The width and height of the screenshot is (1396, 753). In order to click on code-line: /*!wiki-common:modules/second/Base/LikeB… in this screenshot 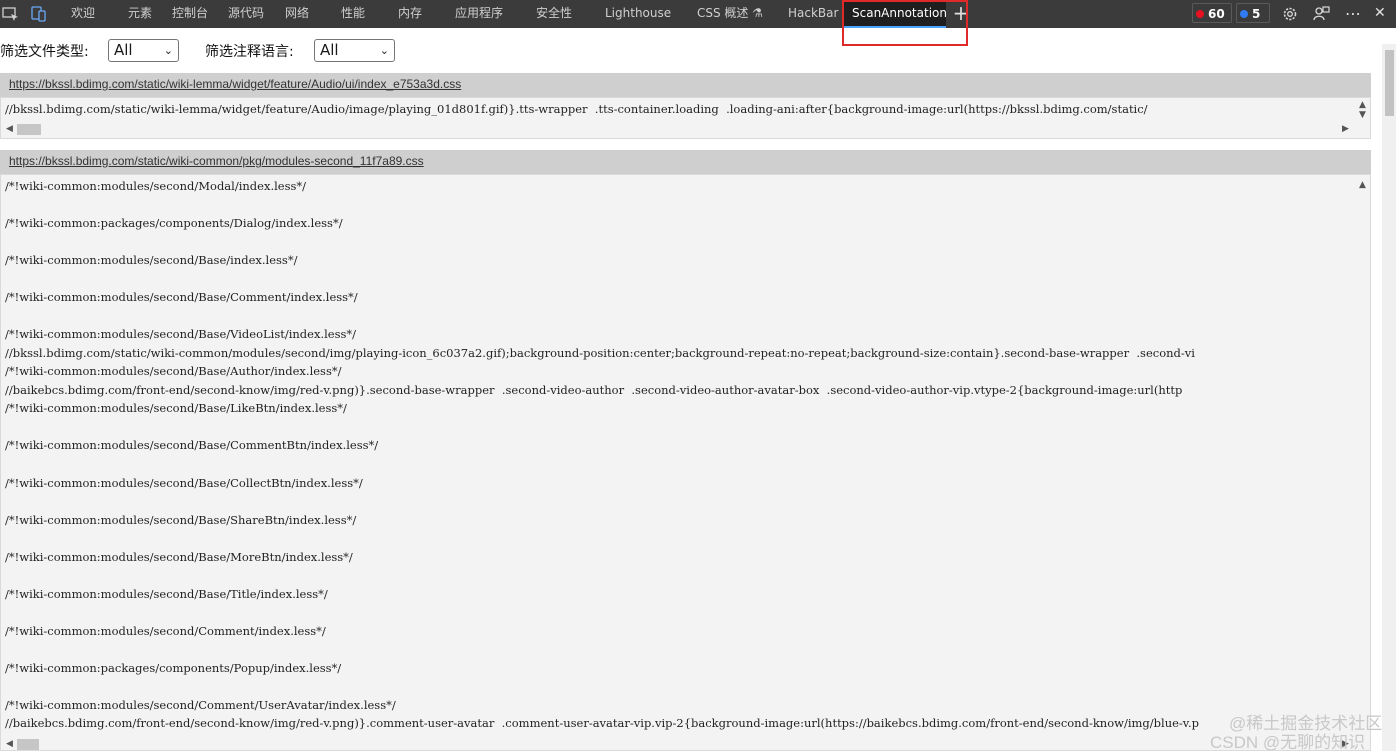, I will do `click(176, 408)`.